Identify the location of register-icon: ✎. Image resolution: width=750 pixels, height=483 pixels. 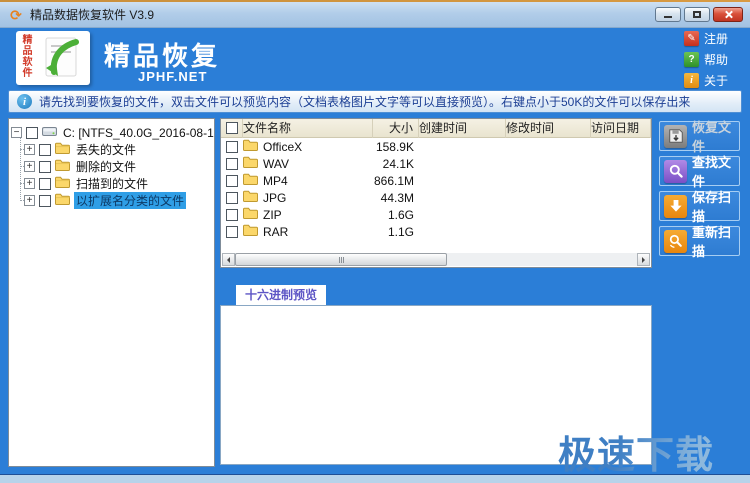
(691, 38).